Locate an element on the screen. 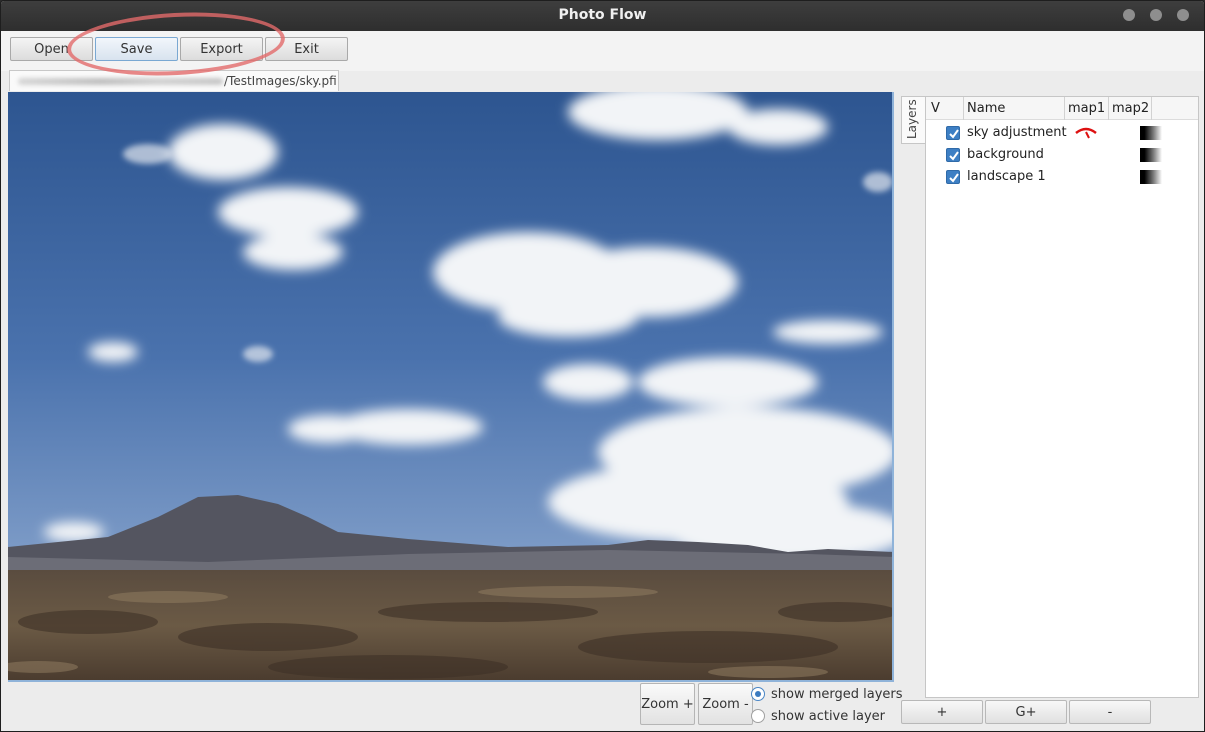 The height and width of the screenshot is (732, 1205). show-active-option: show active layer is located at coordinates (818, 716).